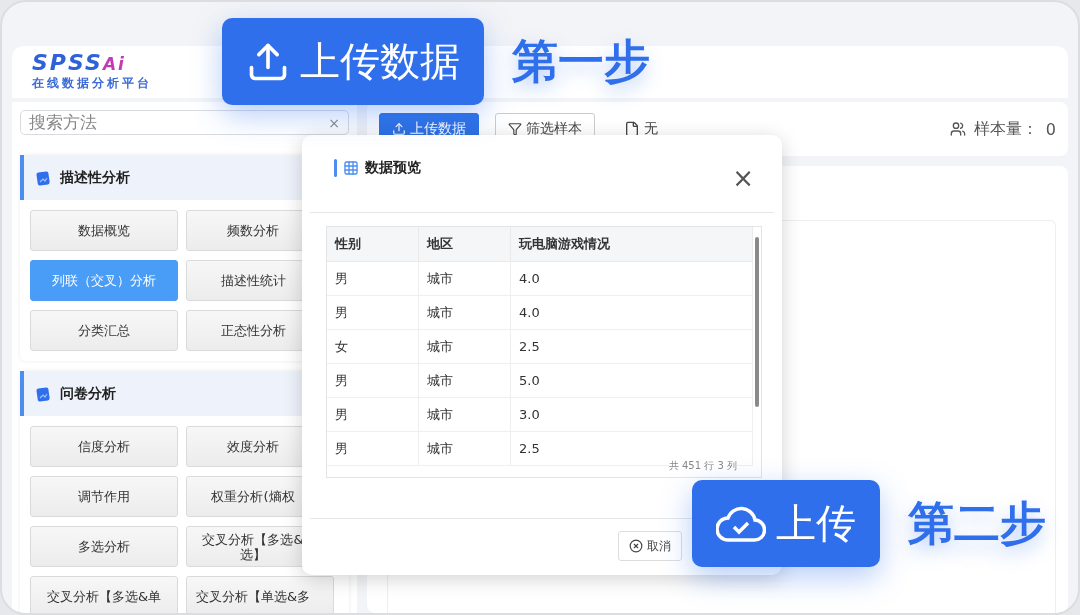 This screenshot has height=615, width=1080. I want to click on clear-button: ×, so click(334, 122).